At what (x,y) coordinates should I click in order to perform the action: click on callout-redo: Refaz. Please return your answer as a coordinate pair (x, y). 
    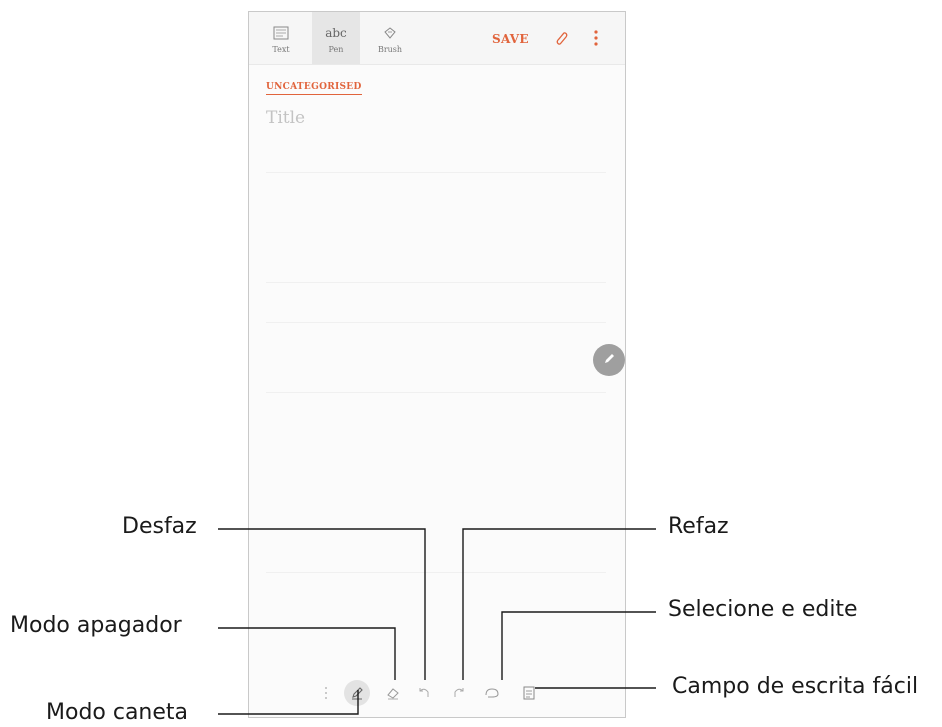
    Looking at the image, I should click on (698, 526).